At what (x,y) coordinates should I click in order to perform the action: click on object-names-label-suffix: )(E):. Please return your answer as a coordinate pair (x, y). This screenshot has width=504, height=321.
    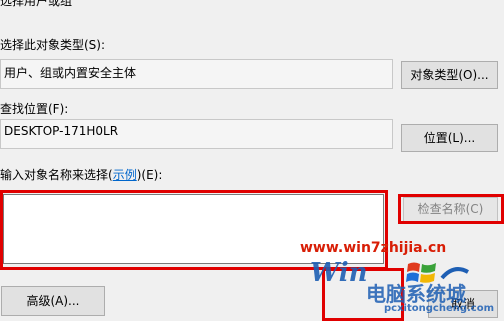
    Looking at the image, I should click on (149, 175).